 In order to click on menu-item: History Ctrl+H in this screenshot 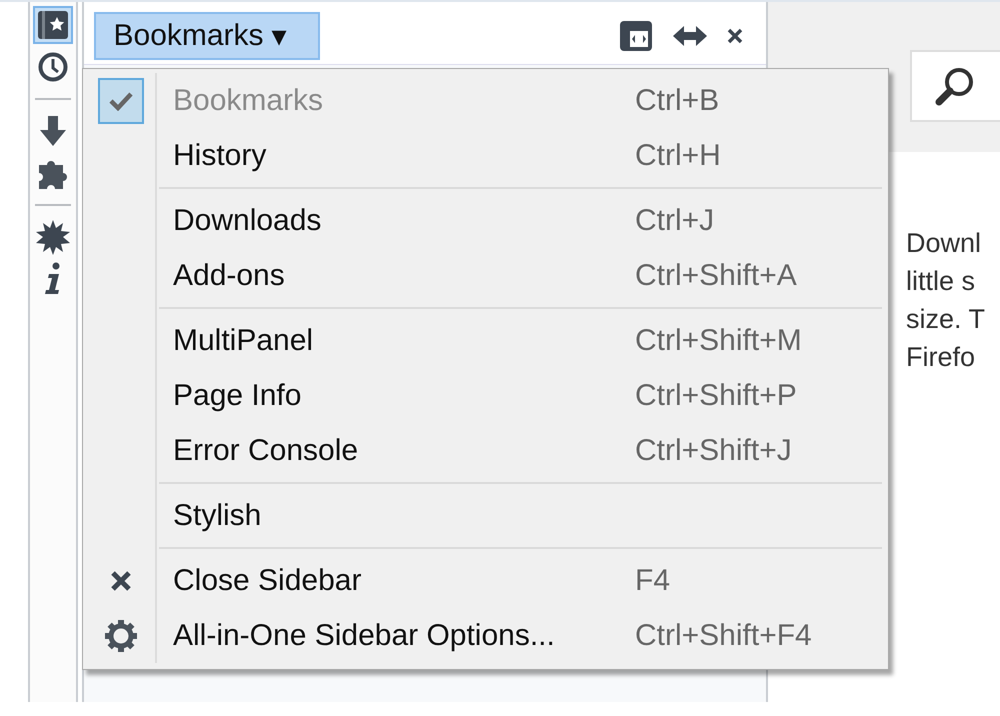, I will do `click(485, 155)`.